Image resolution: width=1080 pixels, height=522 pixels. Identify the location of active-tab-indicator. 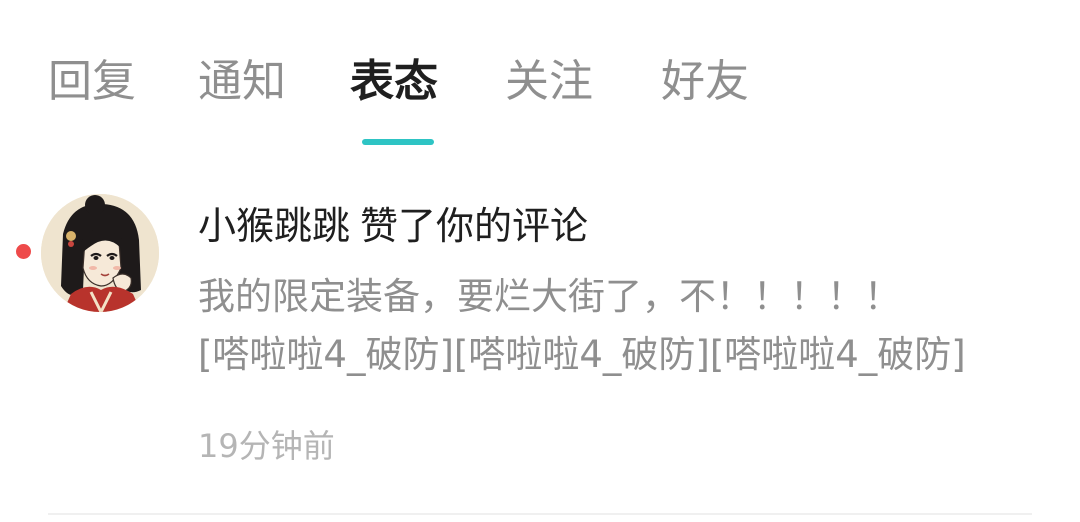
(398, 142).